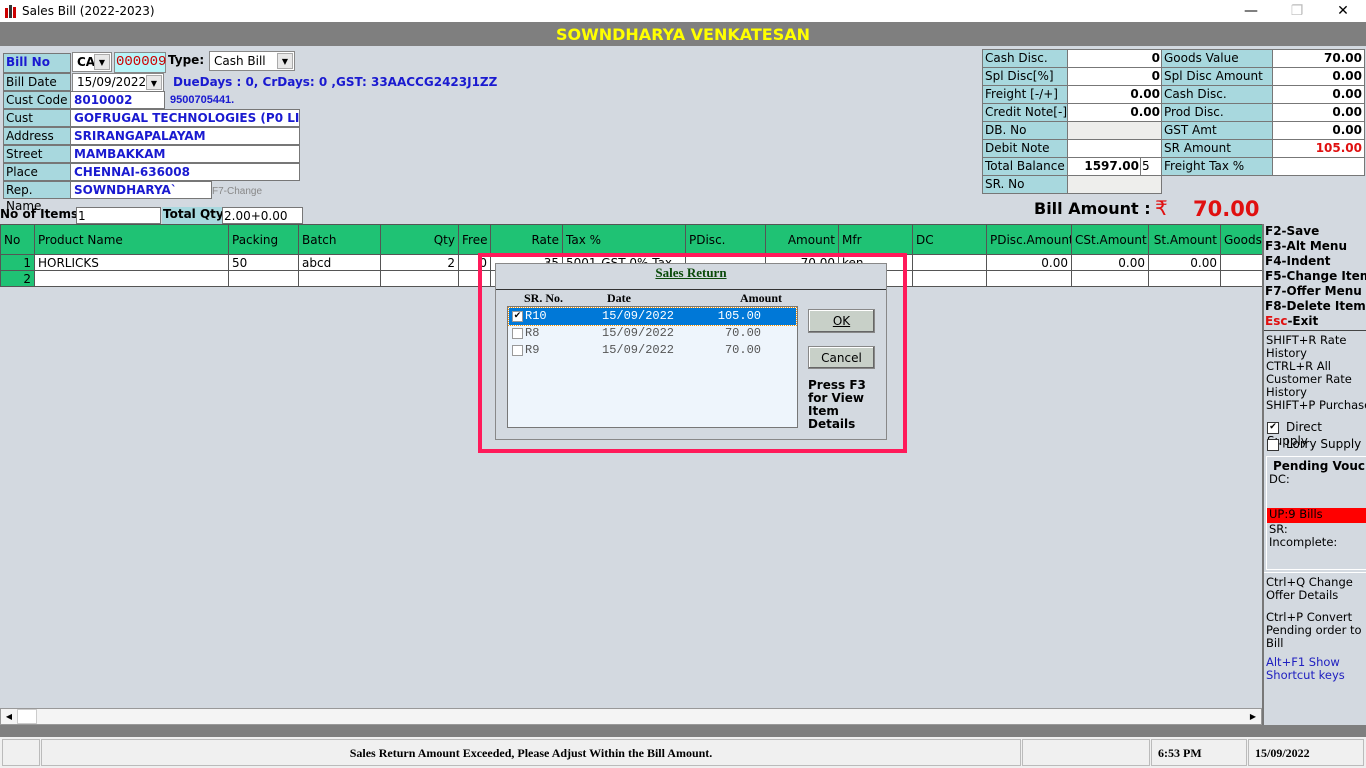 This screenshot has height=768, width=1366. What do you see at coordinates (526, 239) in the screenshot?
I see `column-header: Rate` at bounding box center [526, 239].